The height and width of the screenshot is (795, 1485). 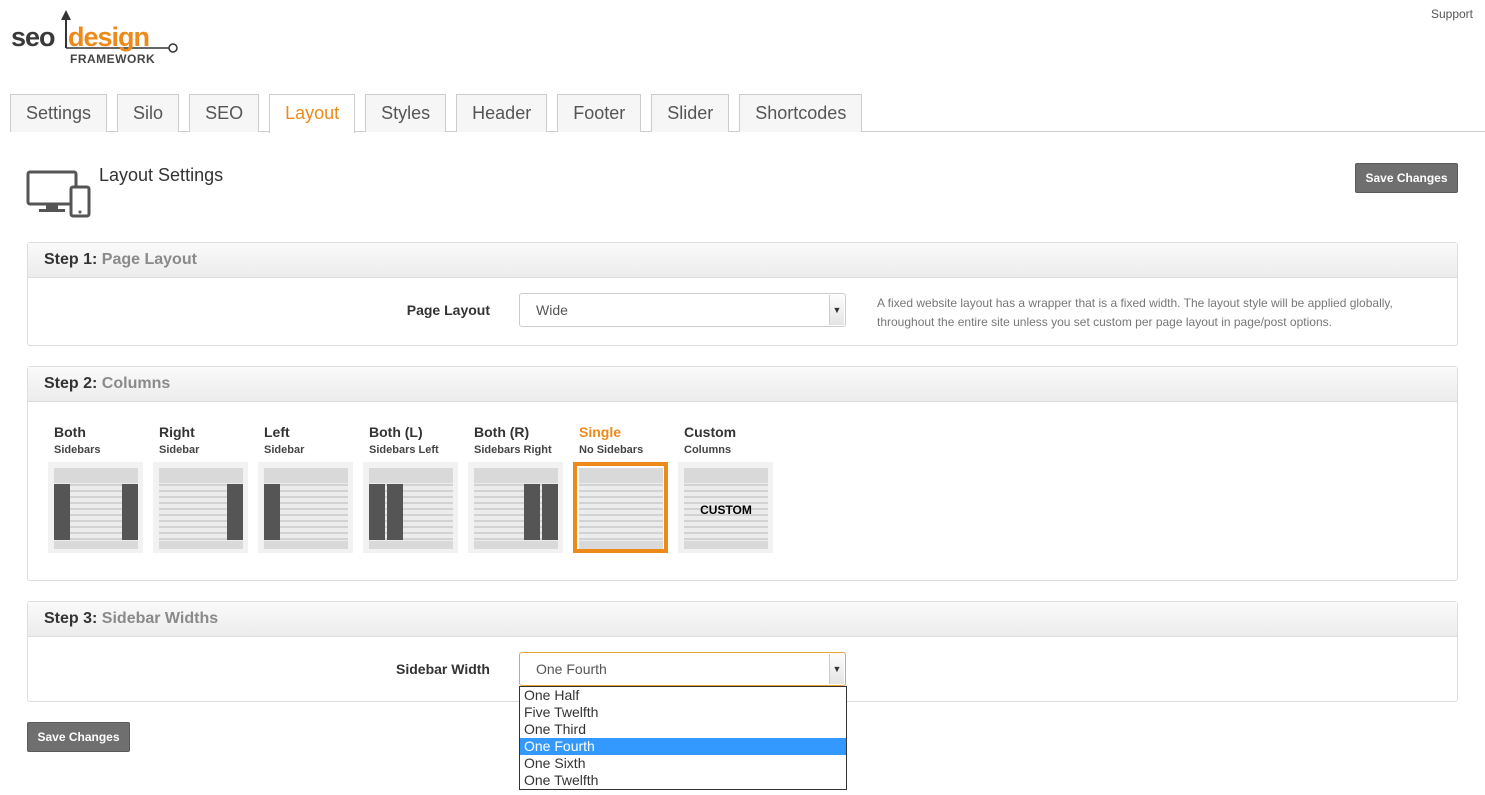 What do you see at coordinates (113, 59) in the screenshot?
I see `logo-framework-text: FRAMEWORK` at bounding box center [113, 59].